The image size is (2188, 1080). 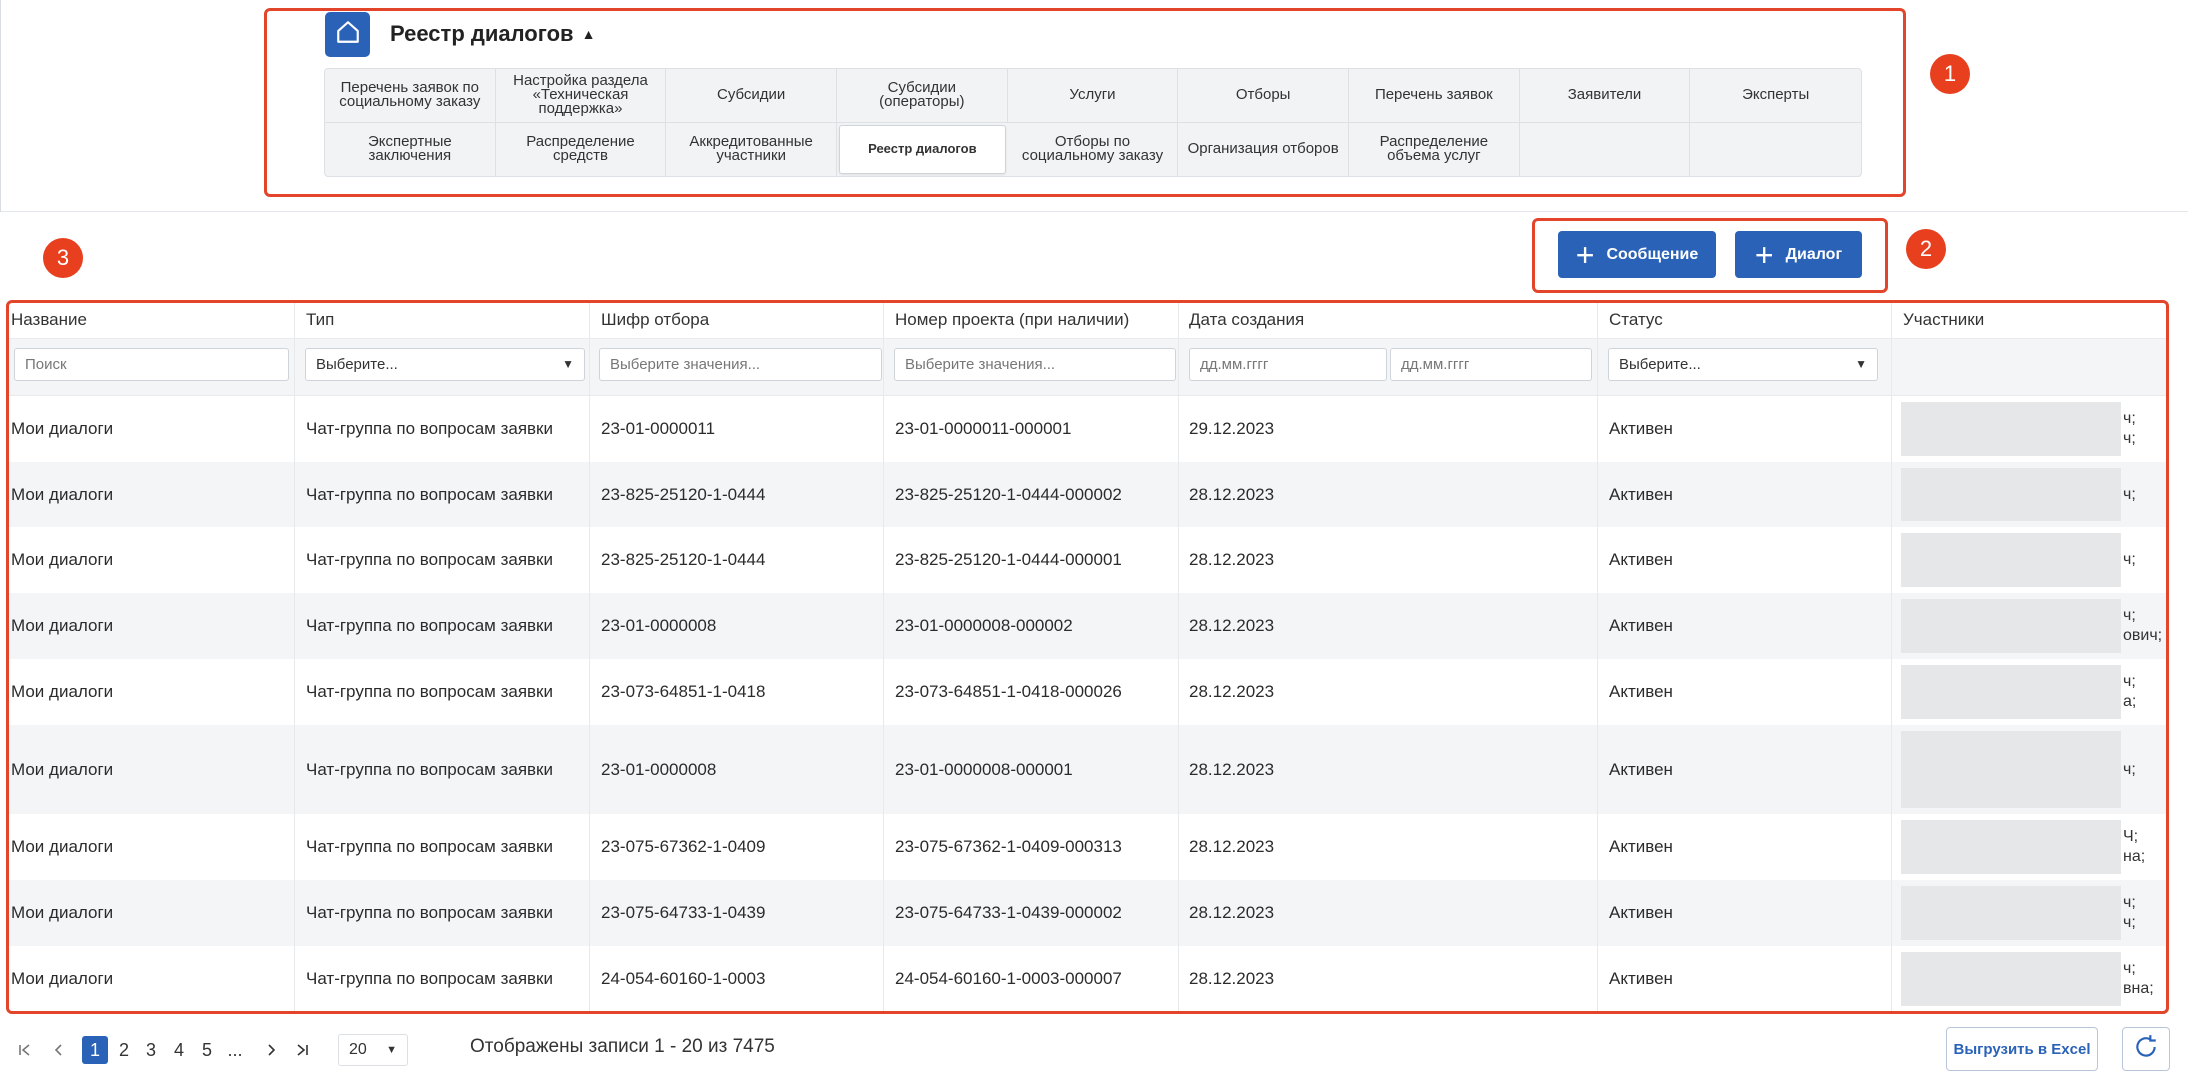 I want to click on refresh-icon, so click(x=2146, y=1049).